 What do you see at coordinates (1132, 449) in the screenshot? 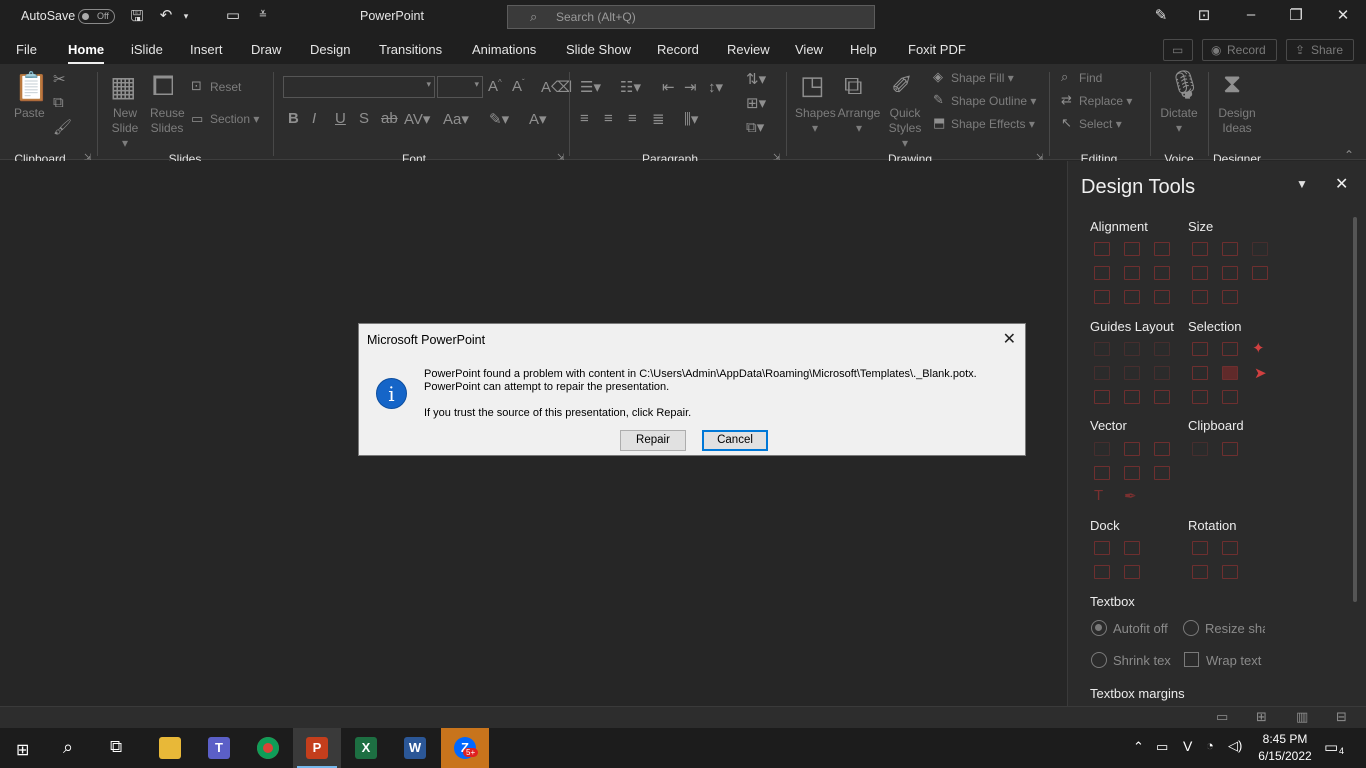
I see `vector-combine-icon` at bounding box center [1132, 449].